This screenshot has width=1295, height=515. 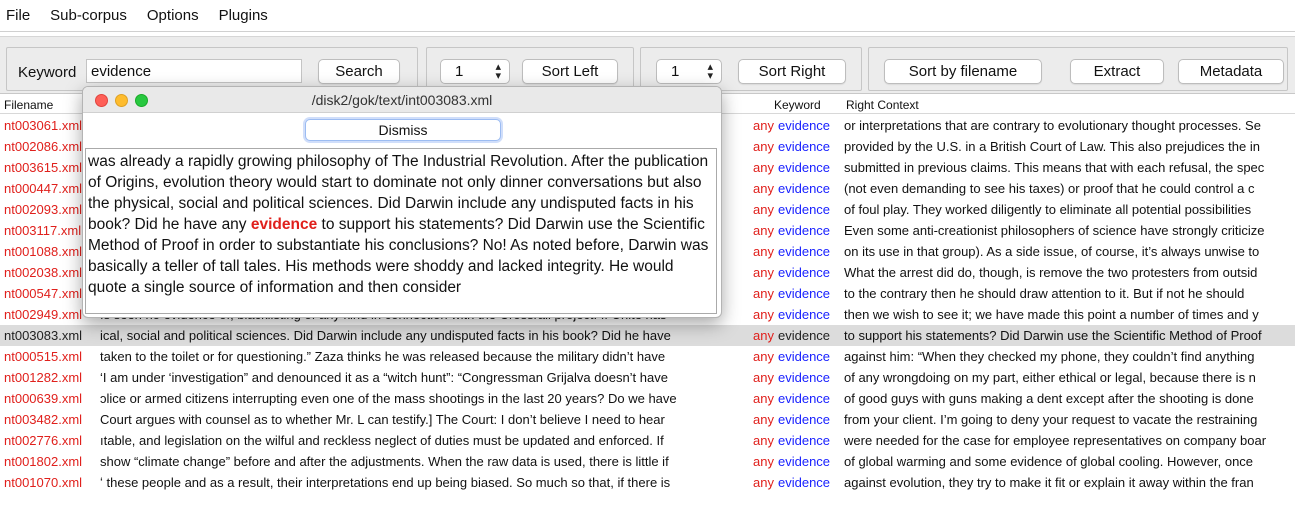 I want to click on search-button: Search, so click(x=359, y=71).